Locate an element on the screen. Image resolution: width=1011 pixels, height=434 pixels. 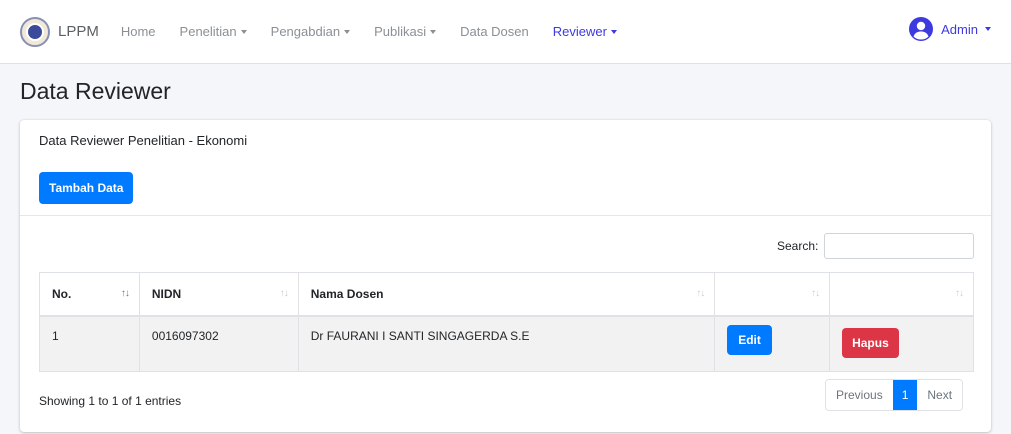
column-header-nidn: NIDN ↑↓ is located at coordinates (218, 294).